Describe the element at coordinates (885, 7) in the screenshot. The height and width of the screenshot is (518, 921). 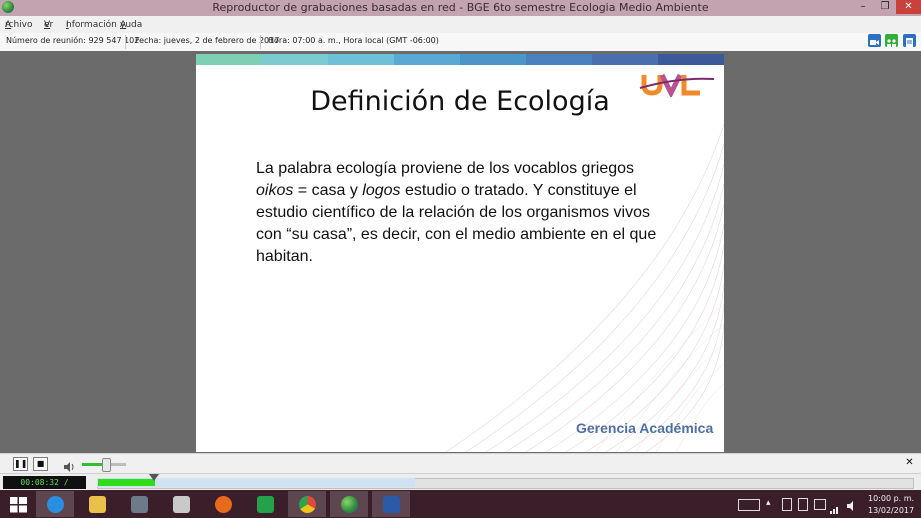
I see `restore-button: ❐` at that location.